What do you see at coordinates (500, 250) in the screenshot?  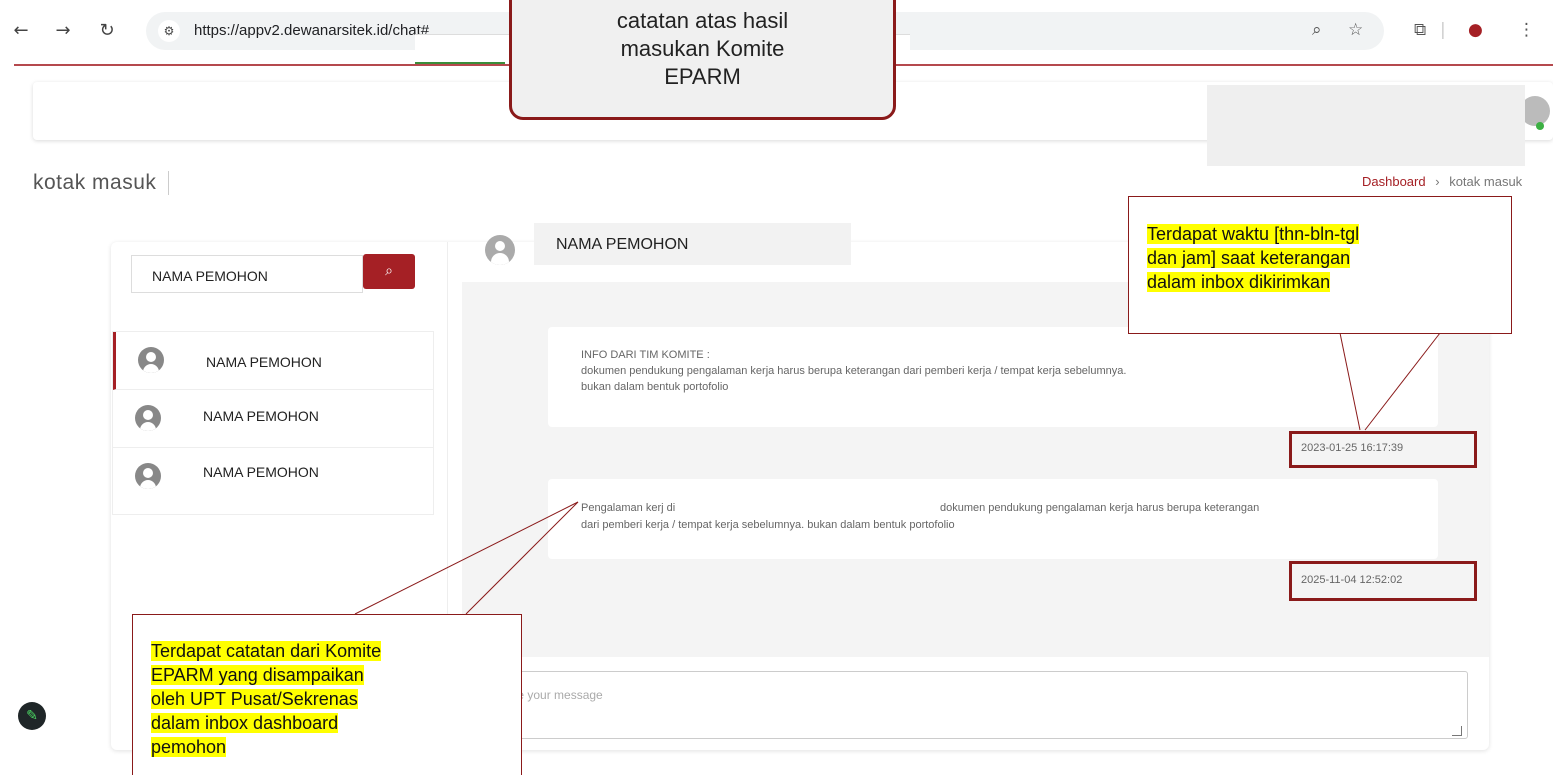 I see `chat-avatar-icon` at bounding box center [500, 250].